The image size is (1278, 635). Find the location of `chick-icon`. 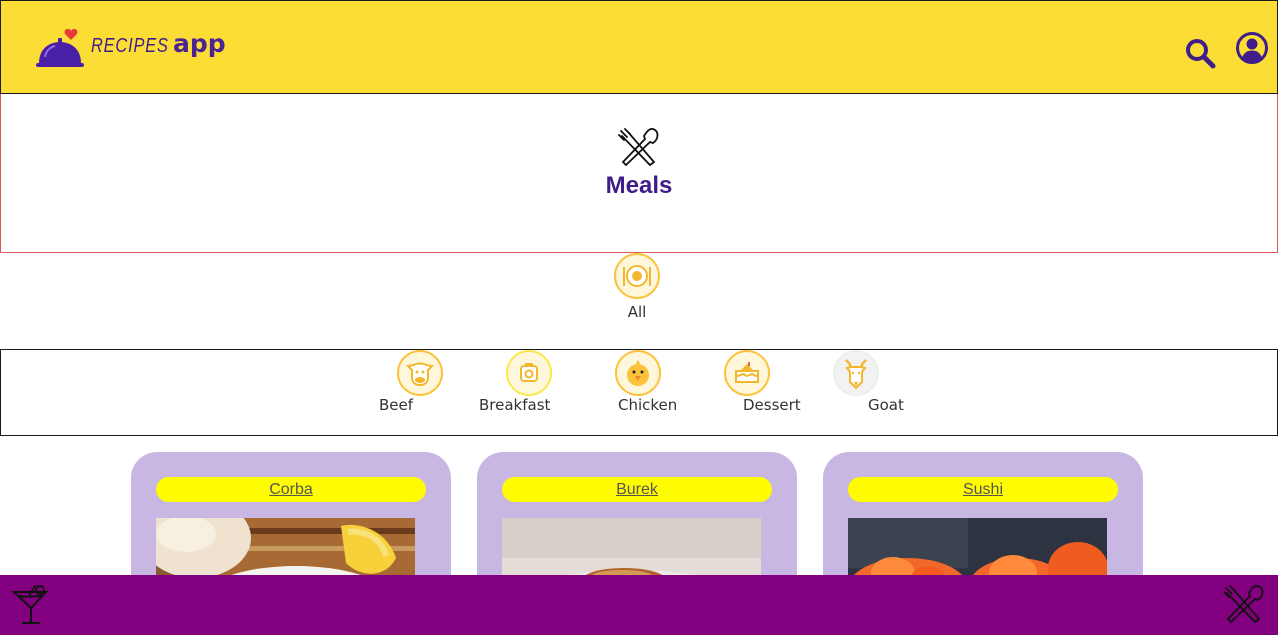

chick-icon is located at coordinates (638, 373).